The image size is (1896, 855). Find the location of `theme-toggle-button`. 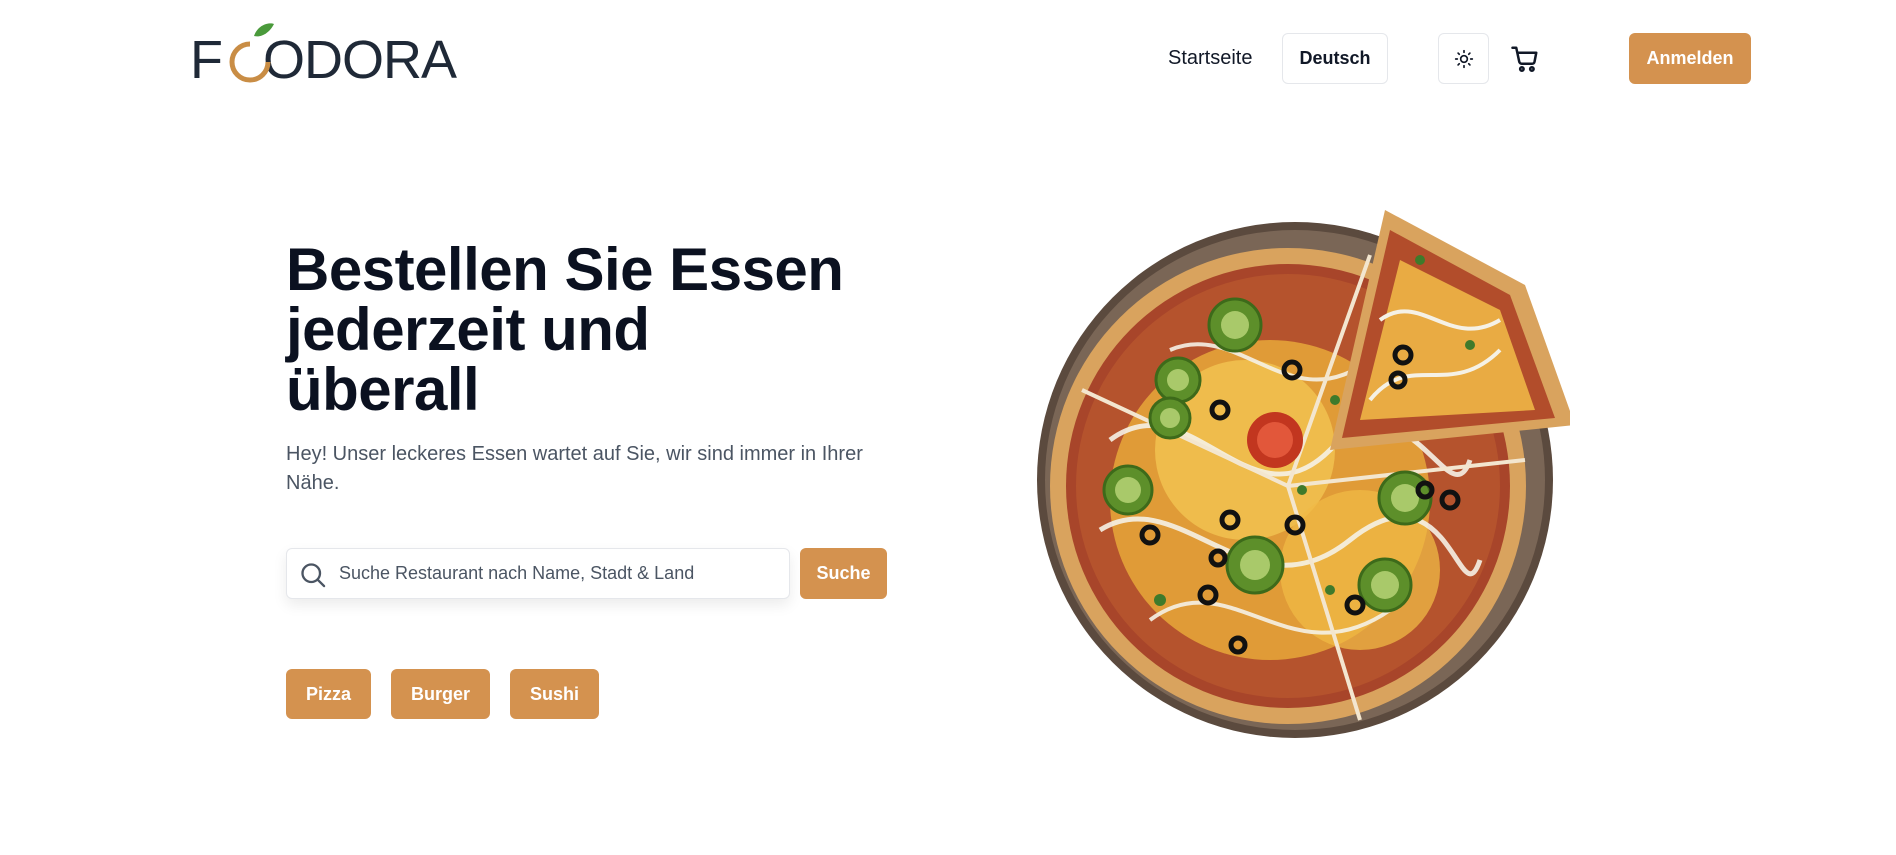

theme-toggle-button is located at coordinates (1463, 58).